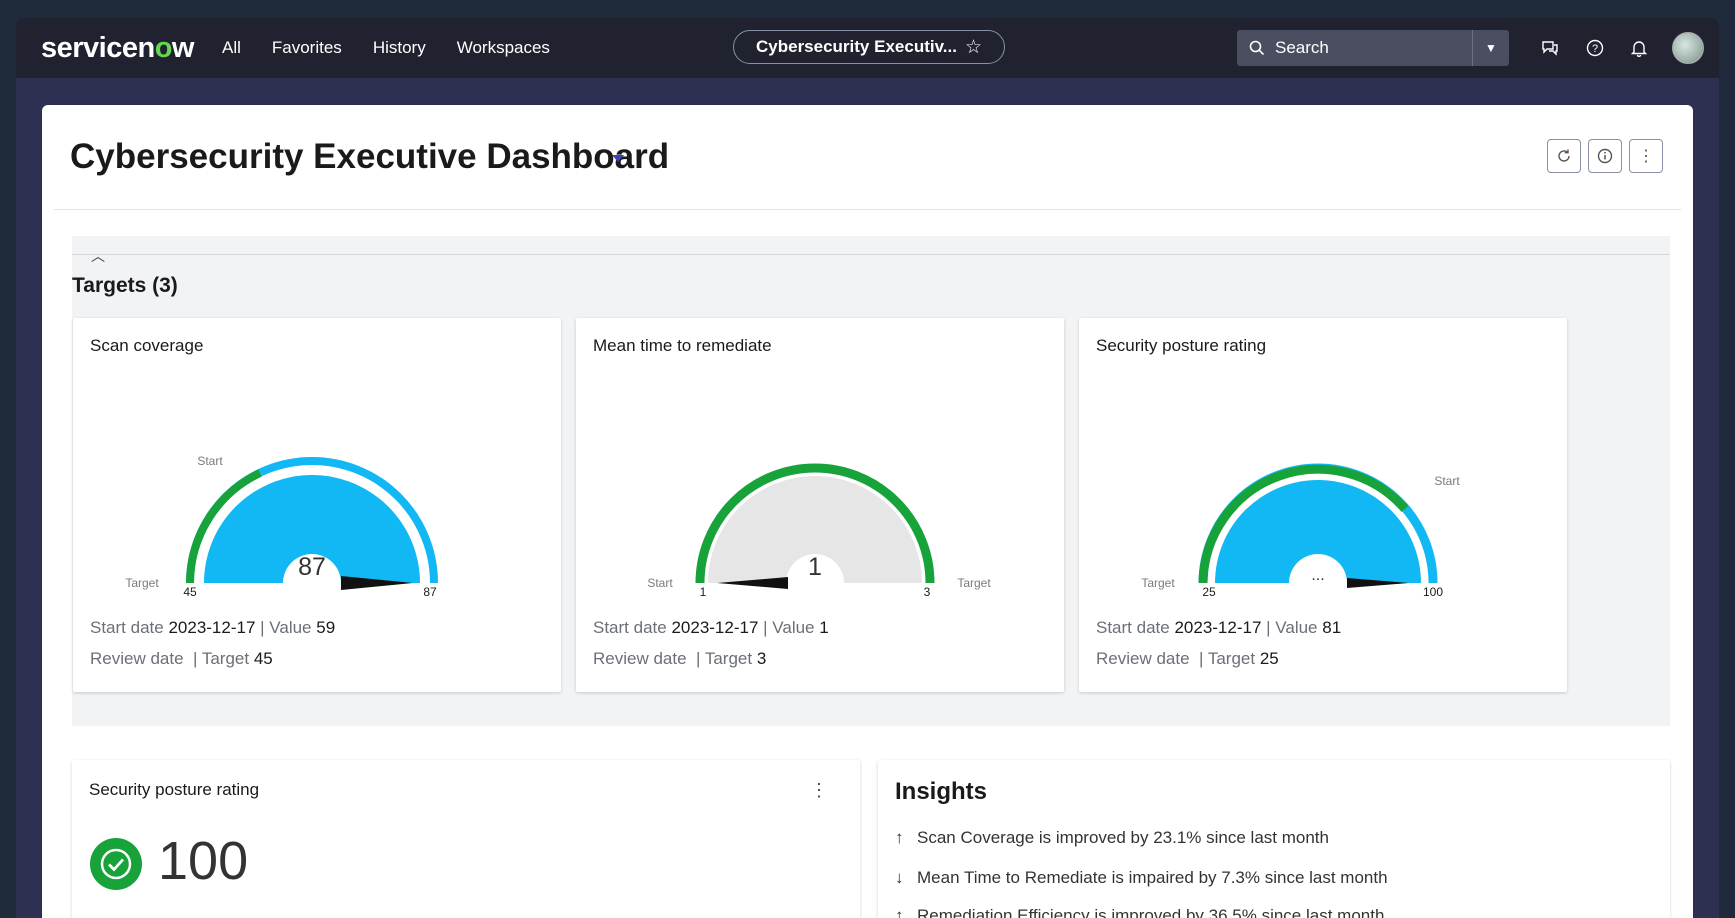  Describe the element at coordinates (503, 48) in the screenshot. I see `nav-workspaces: Workspaces` at that location.